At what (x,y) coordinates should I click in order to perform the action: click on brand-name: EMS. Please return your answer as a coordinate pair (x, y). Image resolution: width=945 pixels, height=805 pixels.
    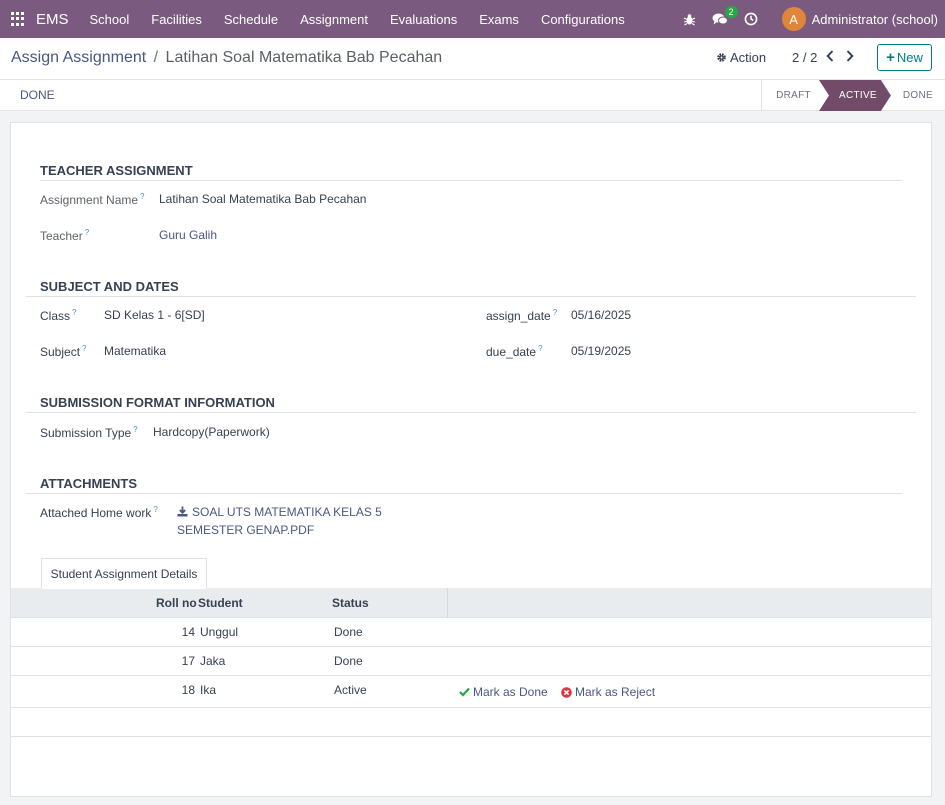
    Looking at the image, I should click on (52, 19).